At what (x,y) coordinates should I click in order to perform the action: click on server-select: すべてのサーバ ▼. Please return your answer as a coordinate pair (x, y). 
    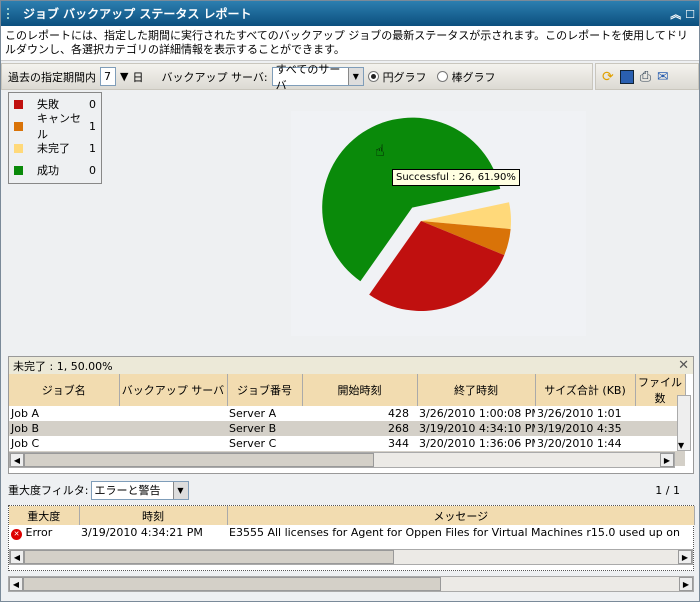
    Looking at the image, I should click on (317, 77).